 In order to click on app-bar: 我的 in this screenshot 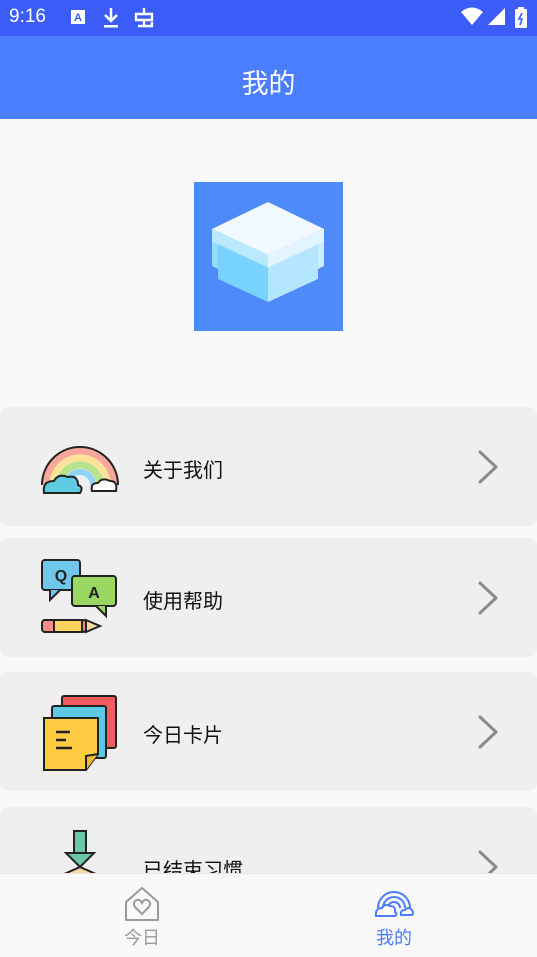, I will do `click(268, 77)`.